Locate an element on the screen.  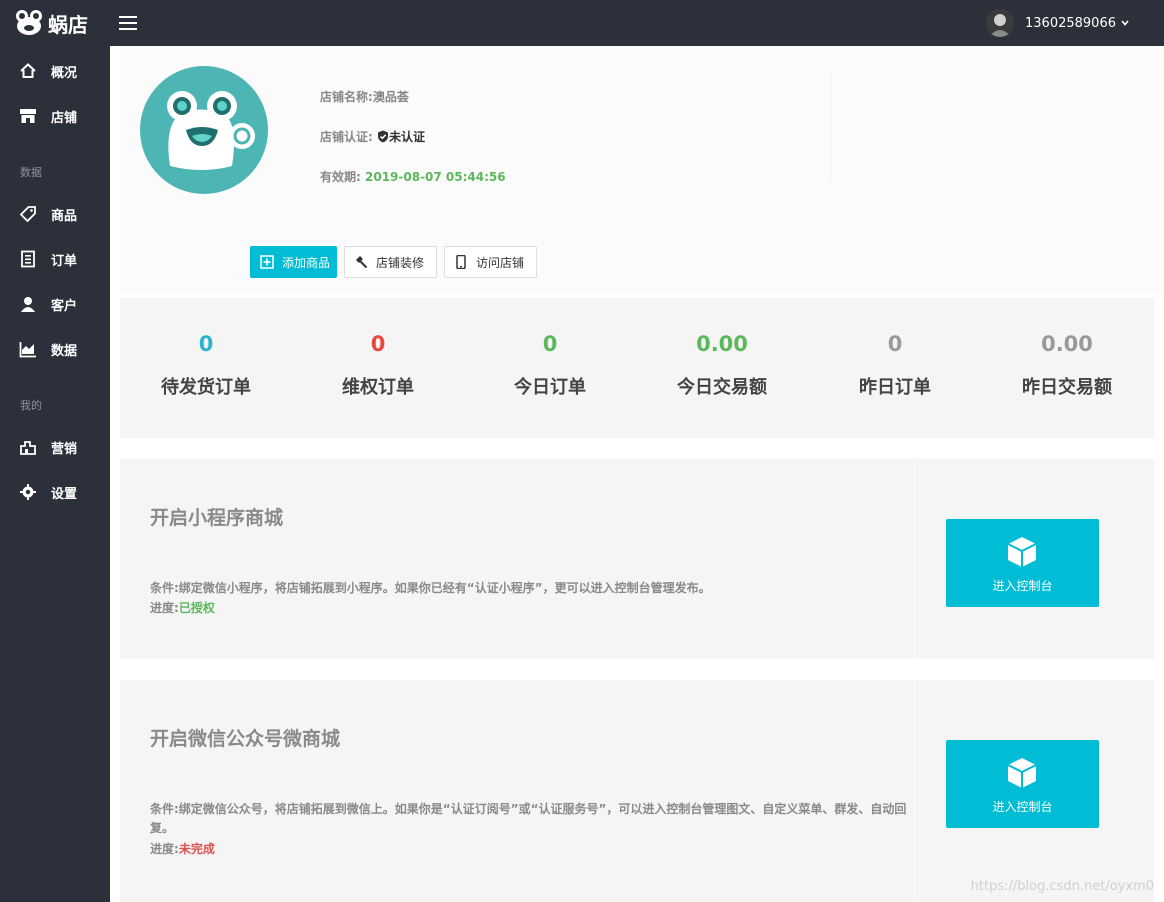
brand: 蜗店 is located at coordinates (51, 23).